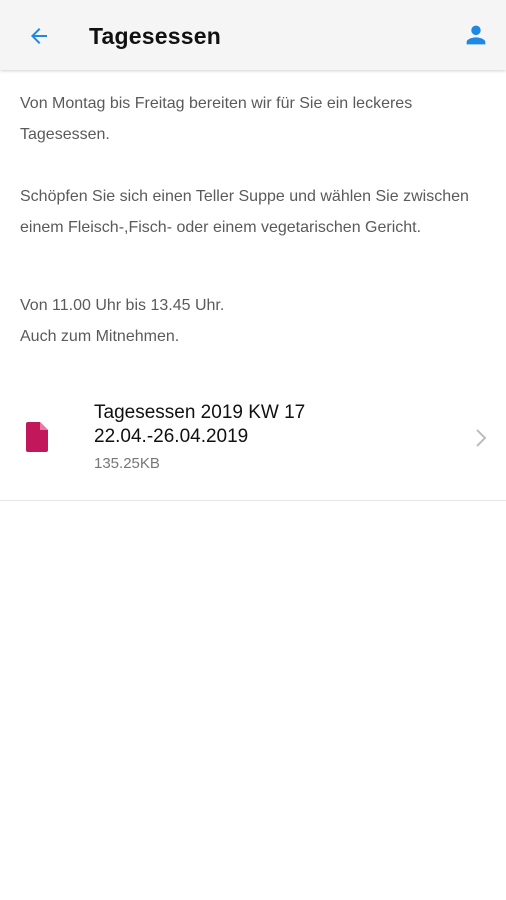 This screenshot has width=506, height=900. Describe the element at coordinates (100, 336) in the screenshot. I see `takeaway-text: Auch zum Mitnehmen.` at that location.